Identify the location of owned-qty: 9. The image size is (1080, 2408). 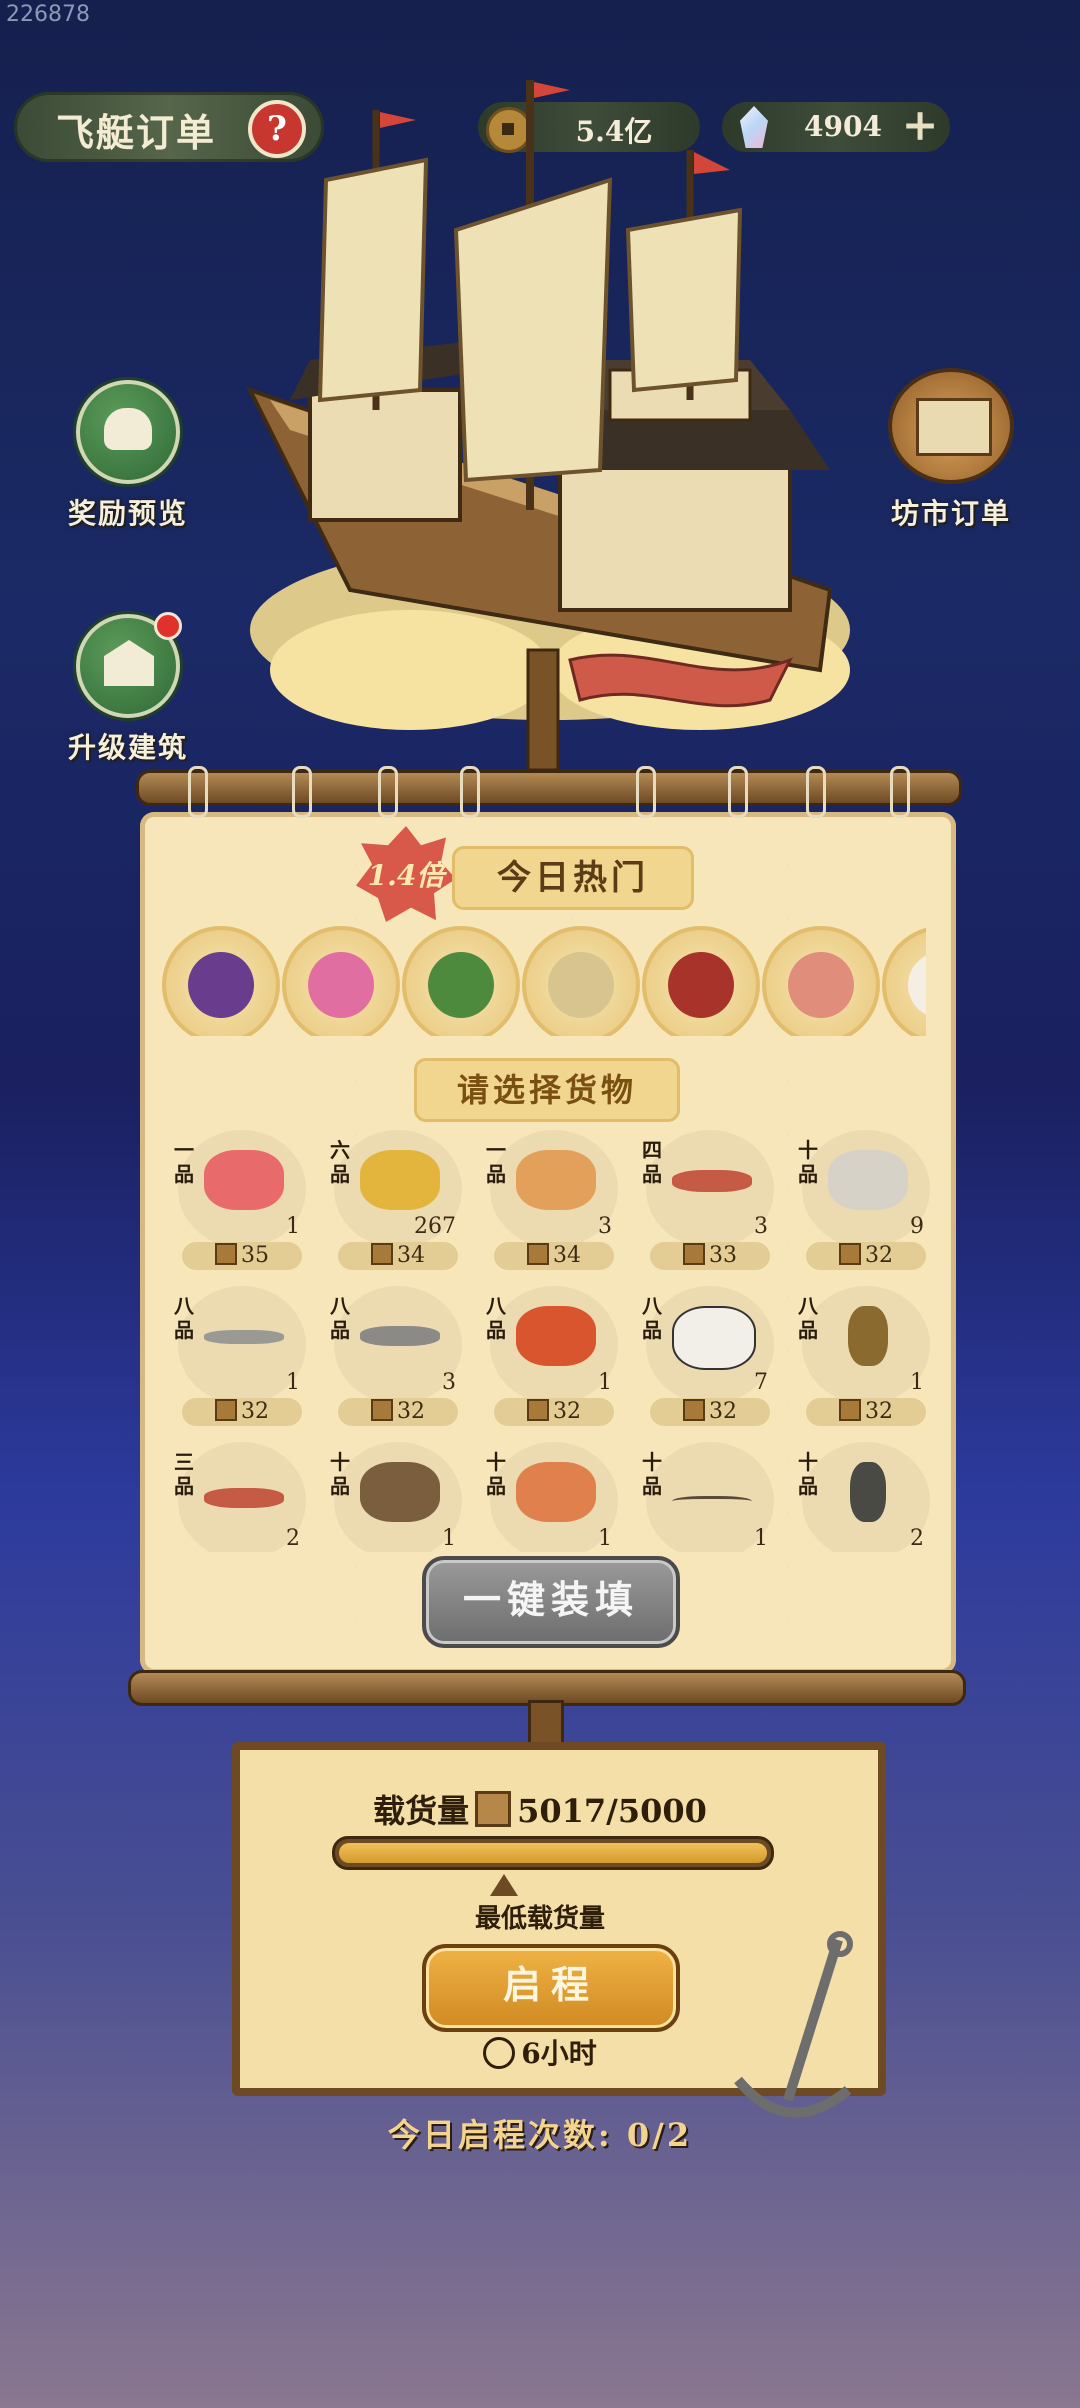
(917, 1226).